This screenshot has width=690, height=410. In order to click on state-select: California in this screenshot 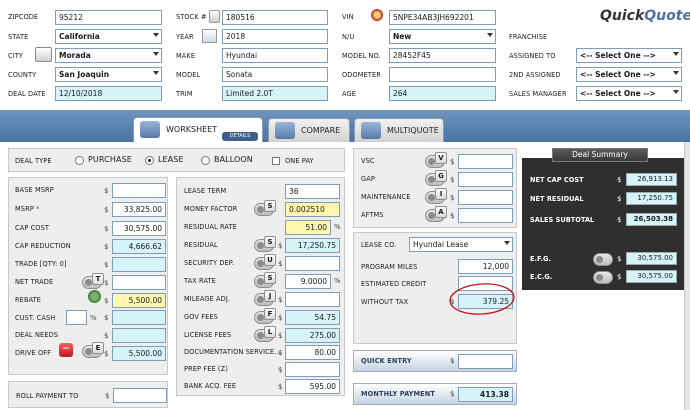, I will do `click(108, 36)`.